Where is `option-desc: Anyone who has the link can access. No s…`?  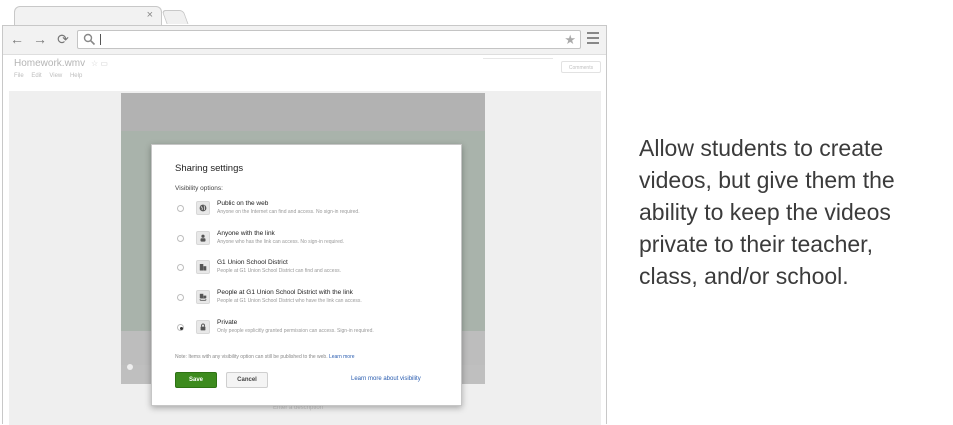 option-desc: Anyone who has the link can access. No s… is located at coordinates (281, 242).